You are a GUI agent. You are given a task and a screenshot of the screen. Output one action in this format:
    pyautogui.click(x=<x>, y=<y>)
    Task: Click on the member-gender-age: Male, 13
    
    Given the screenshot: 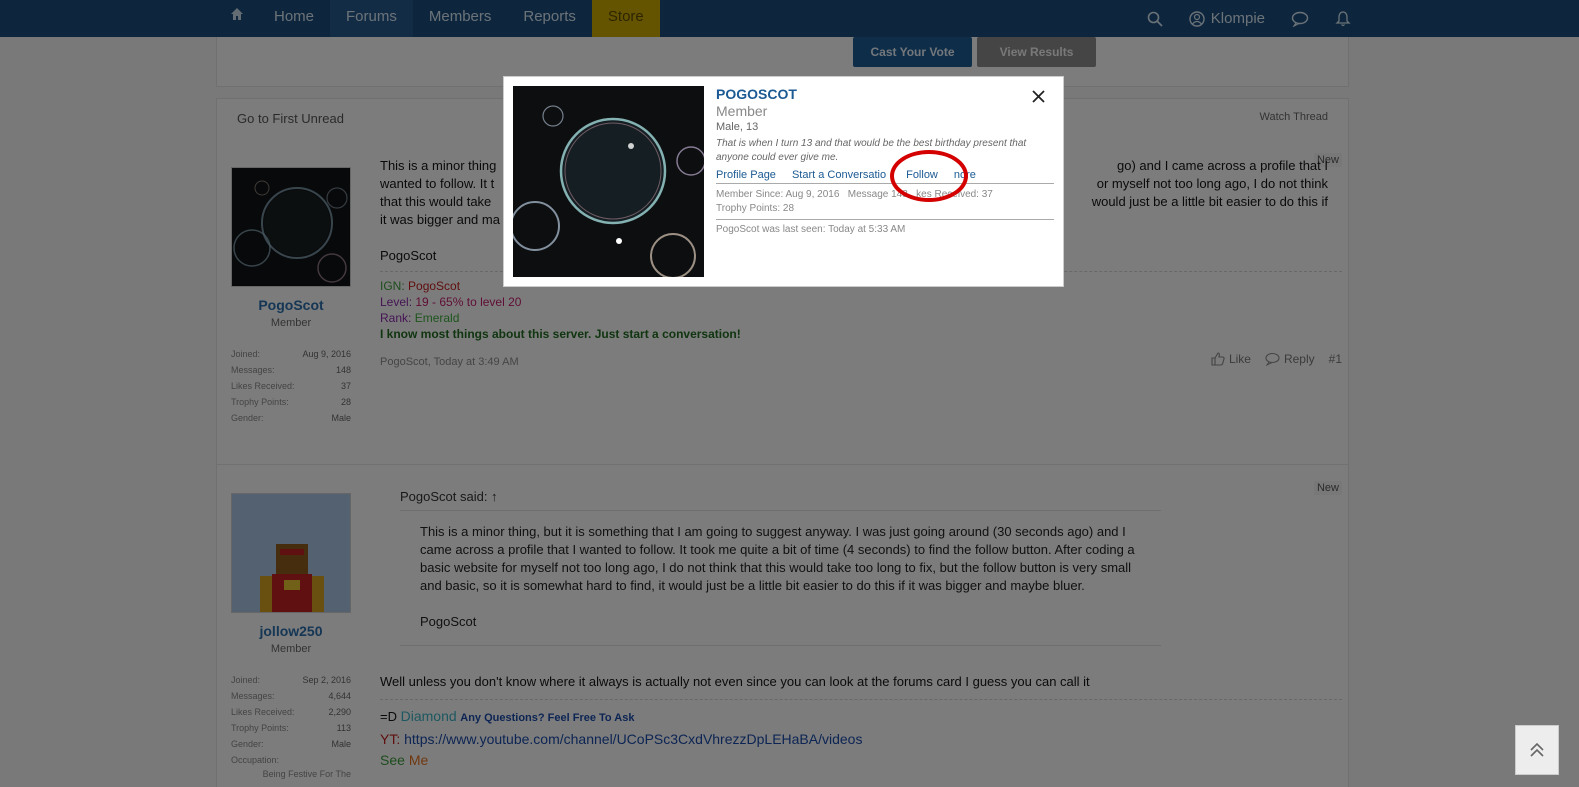 What is the action you would take?
    pyautogui.click(x=737, y=127)
    